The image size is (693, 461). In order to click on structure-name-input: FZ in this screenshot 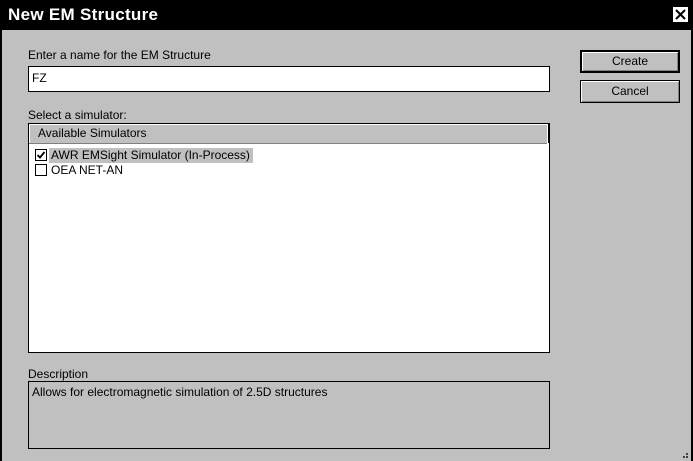, I will do `click(289, 79)`.